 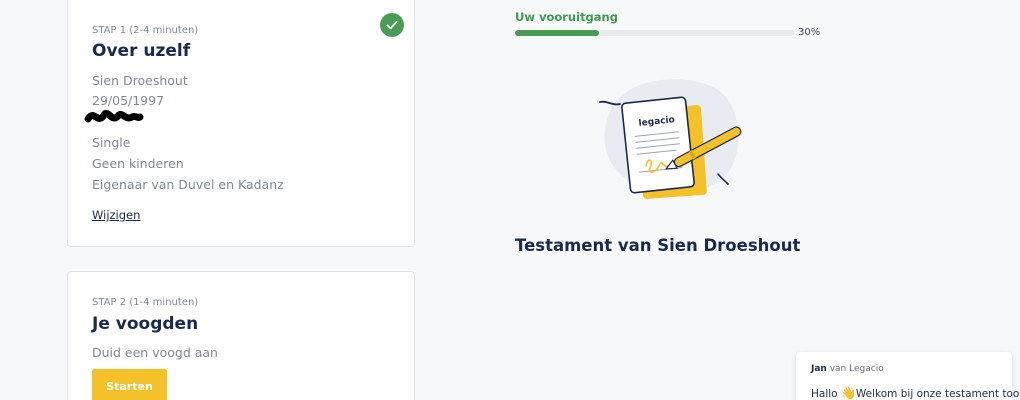 I want to click on progress-percent: 30%, so click(x=809, y=32).